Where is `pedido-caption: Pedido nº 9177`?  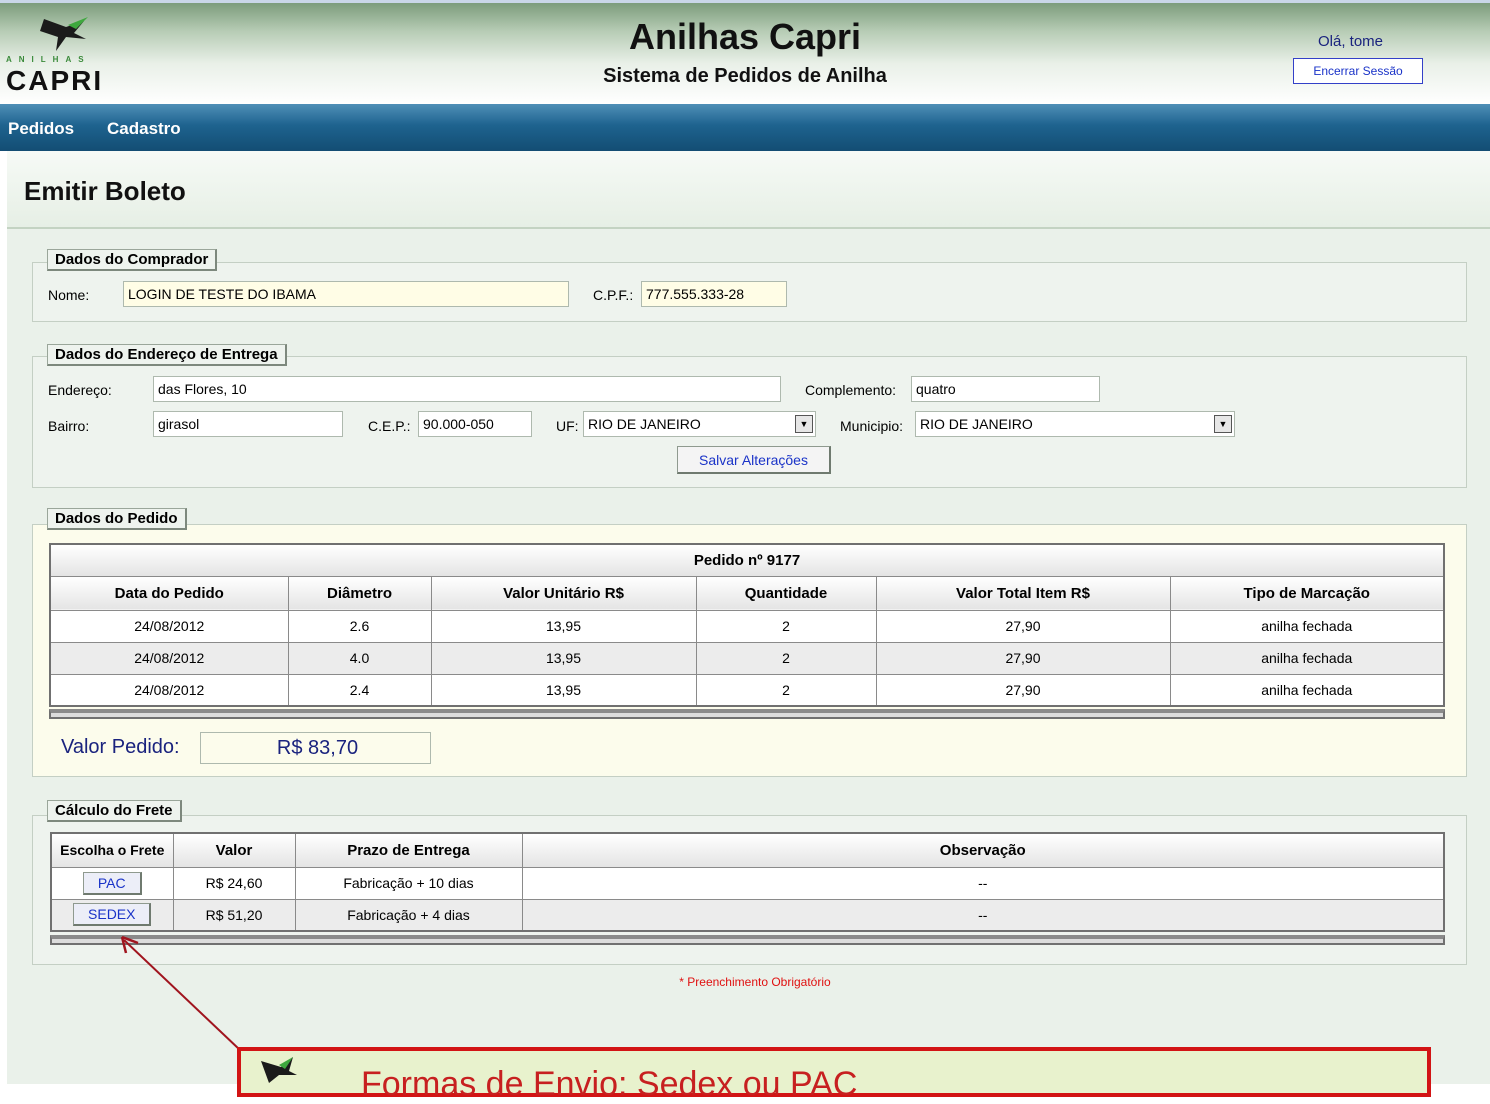
pedido-caption: Pedido nº 9177 is located at coordinates (747, 560).